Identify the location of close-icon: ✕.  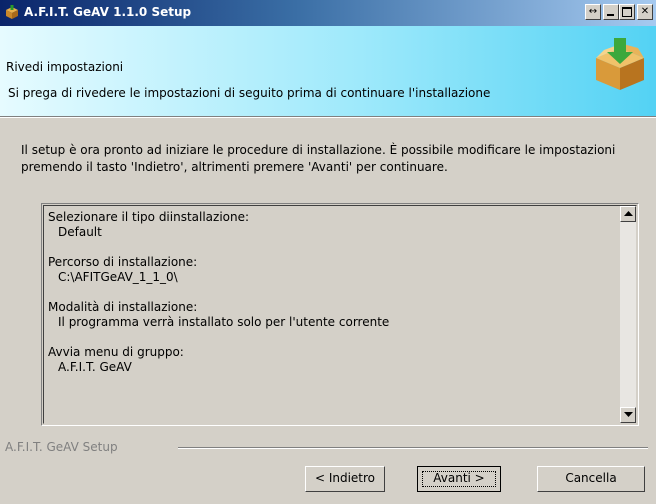
(645, 11).